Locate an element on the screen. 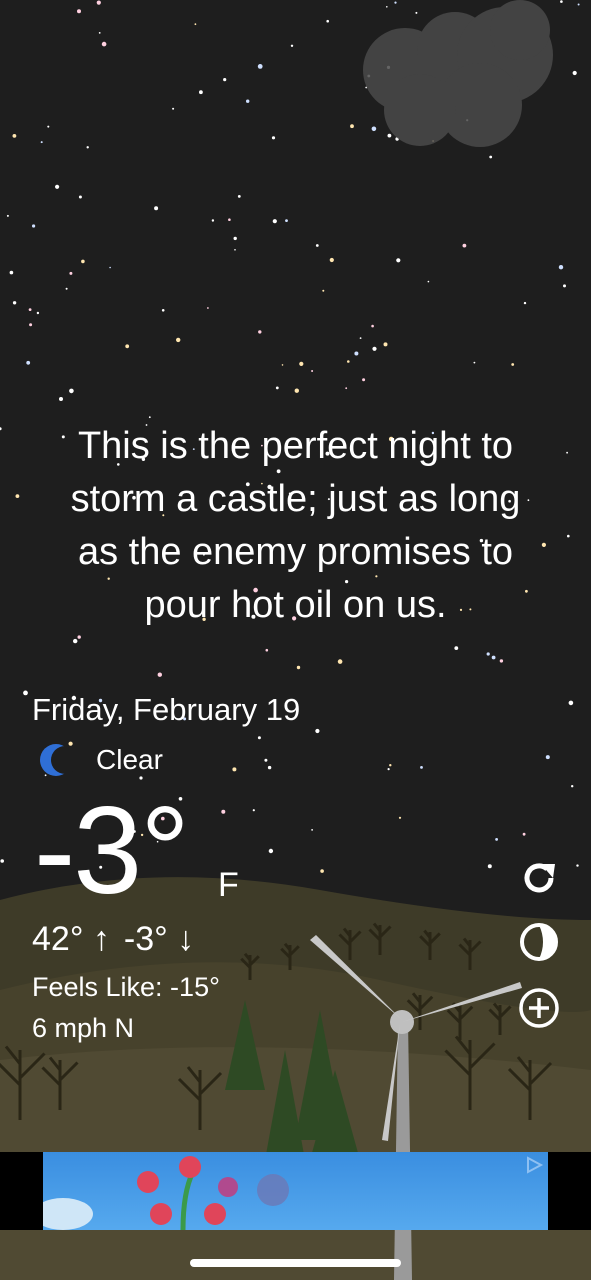  ad-artwork is located at coordinates (166, 1193).